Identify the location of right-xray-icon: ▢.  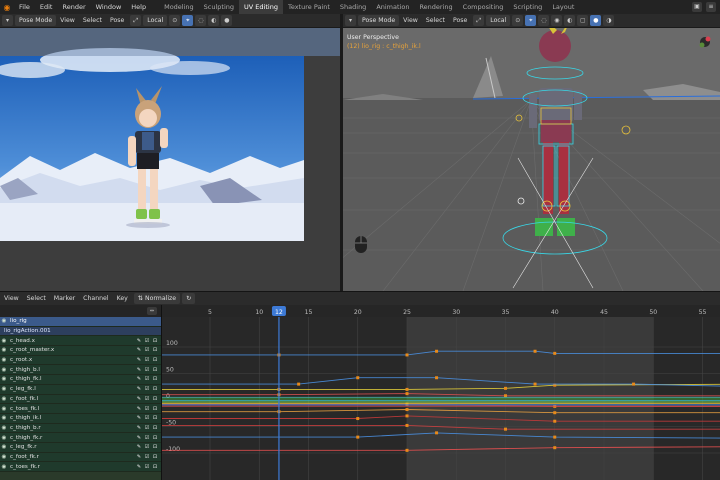
(583, 20).